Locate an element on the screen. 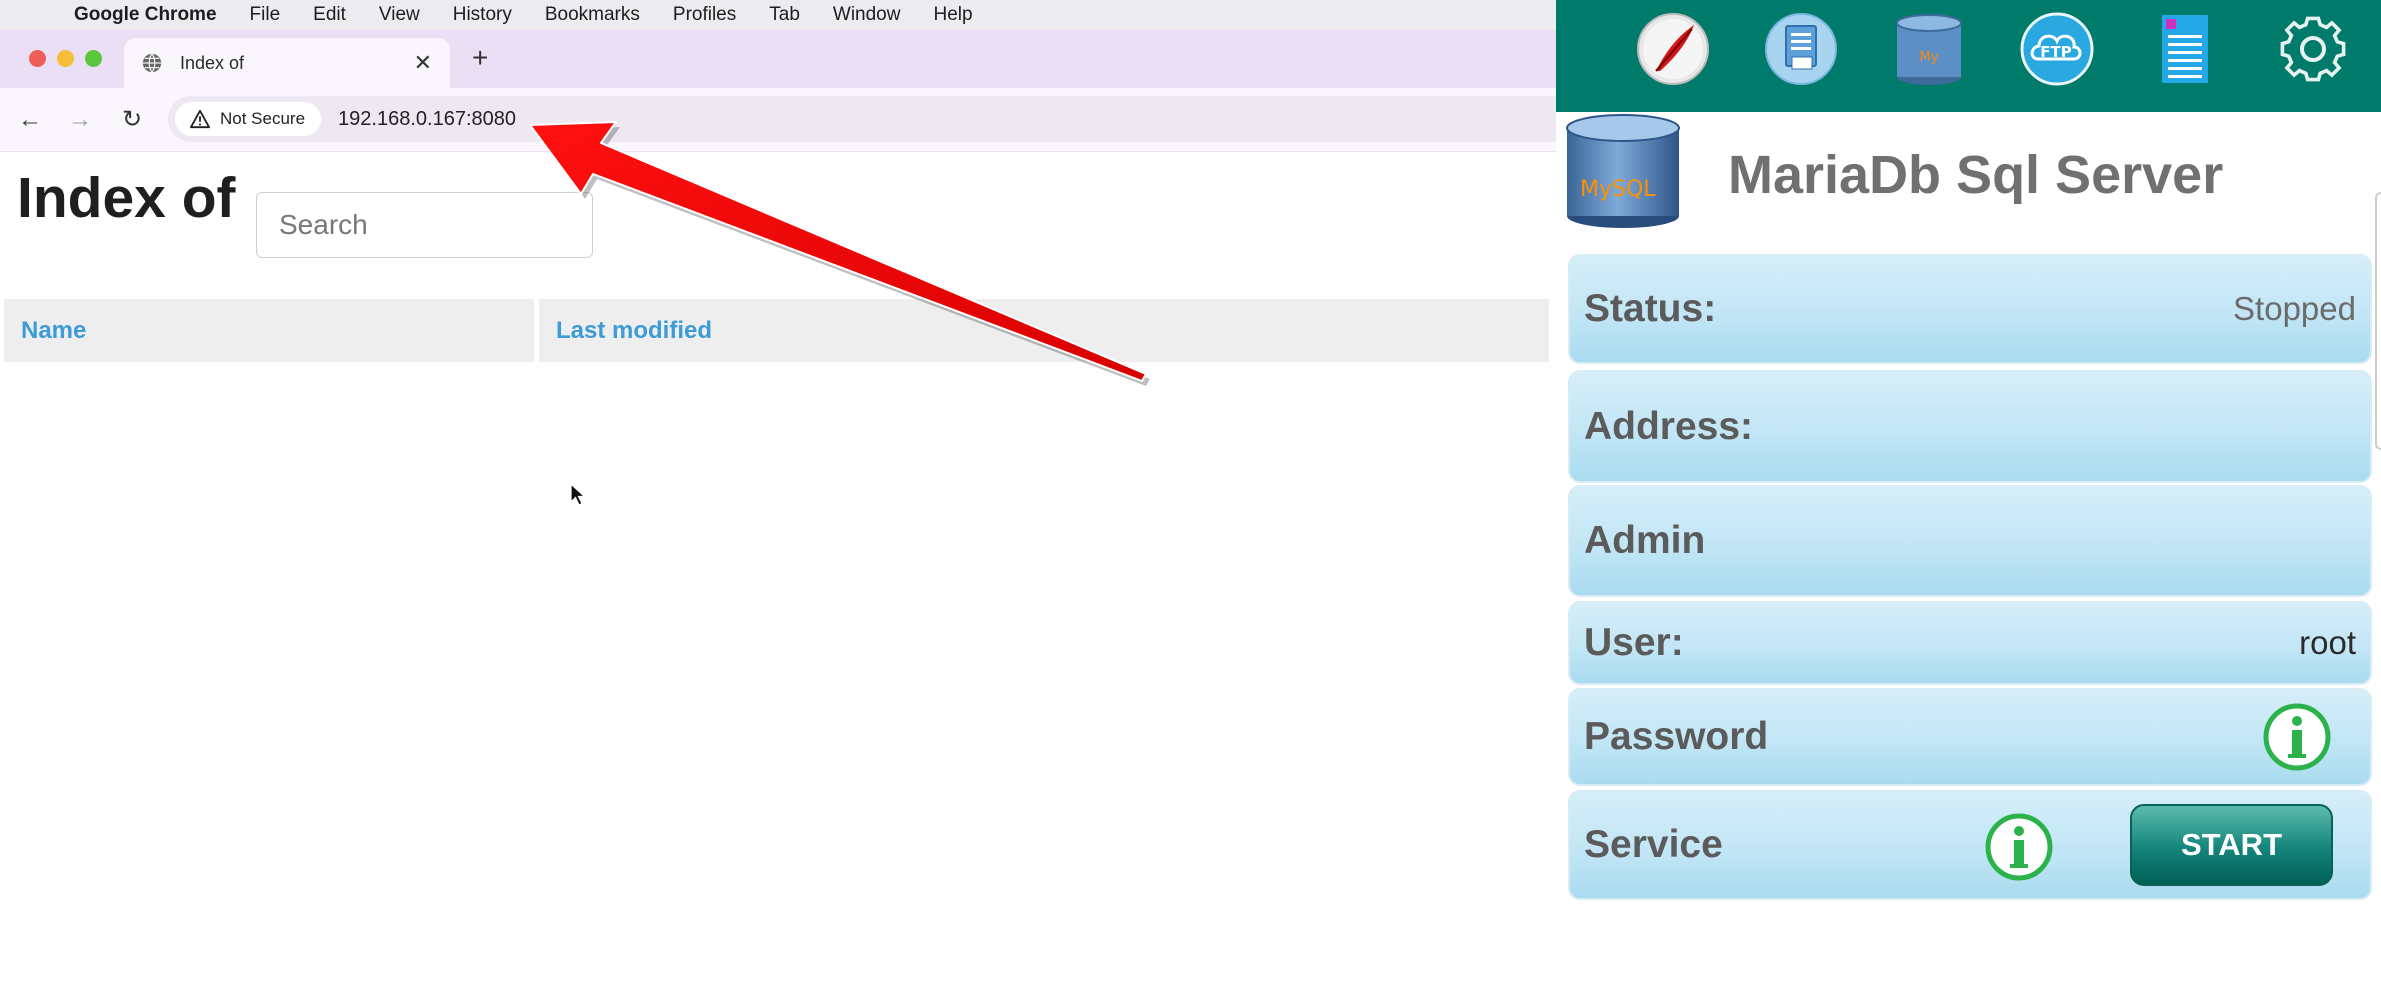  status-value: Stopped is located at coordinates (2294, 308).